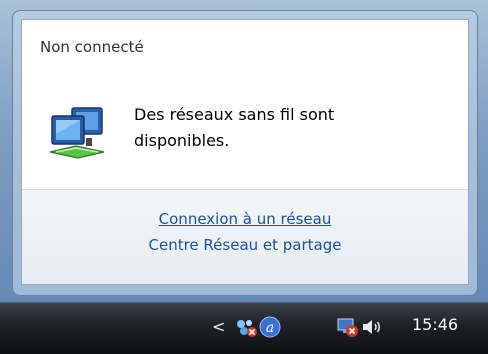 This screenshot has width=488, height=354. Describe the element at coordinates (221, 327) in the screenshot. I see `show-hidden-icons-button: <` at that location.